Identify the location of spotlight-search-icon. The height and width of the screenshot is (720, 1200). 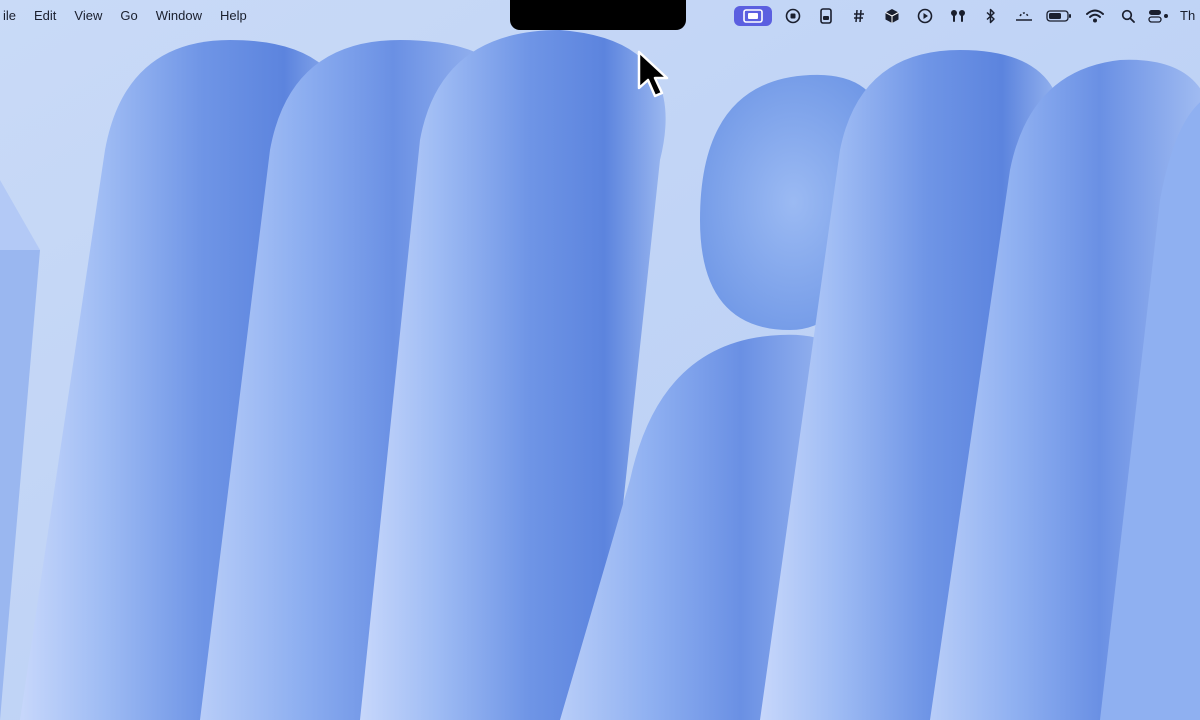
(1127, 16).